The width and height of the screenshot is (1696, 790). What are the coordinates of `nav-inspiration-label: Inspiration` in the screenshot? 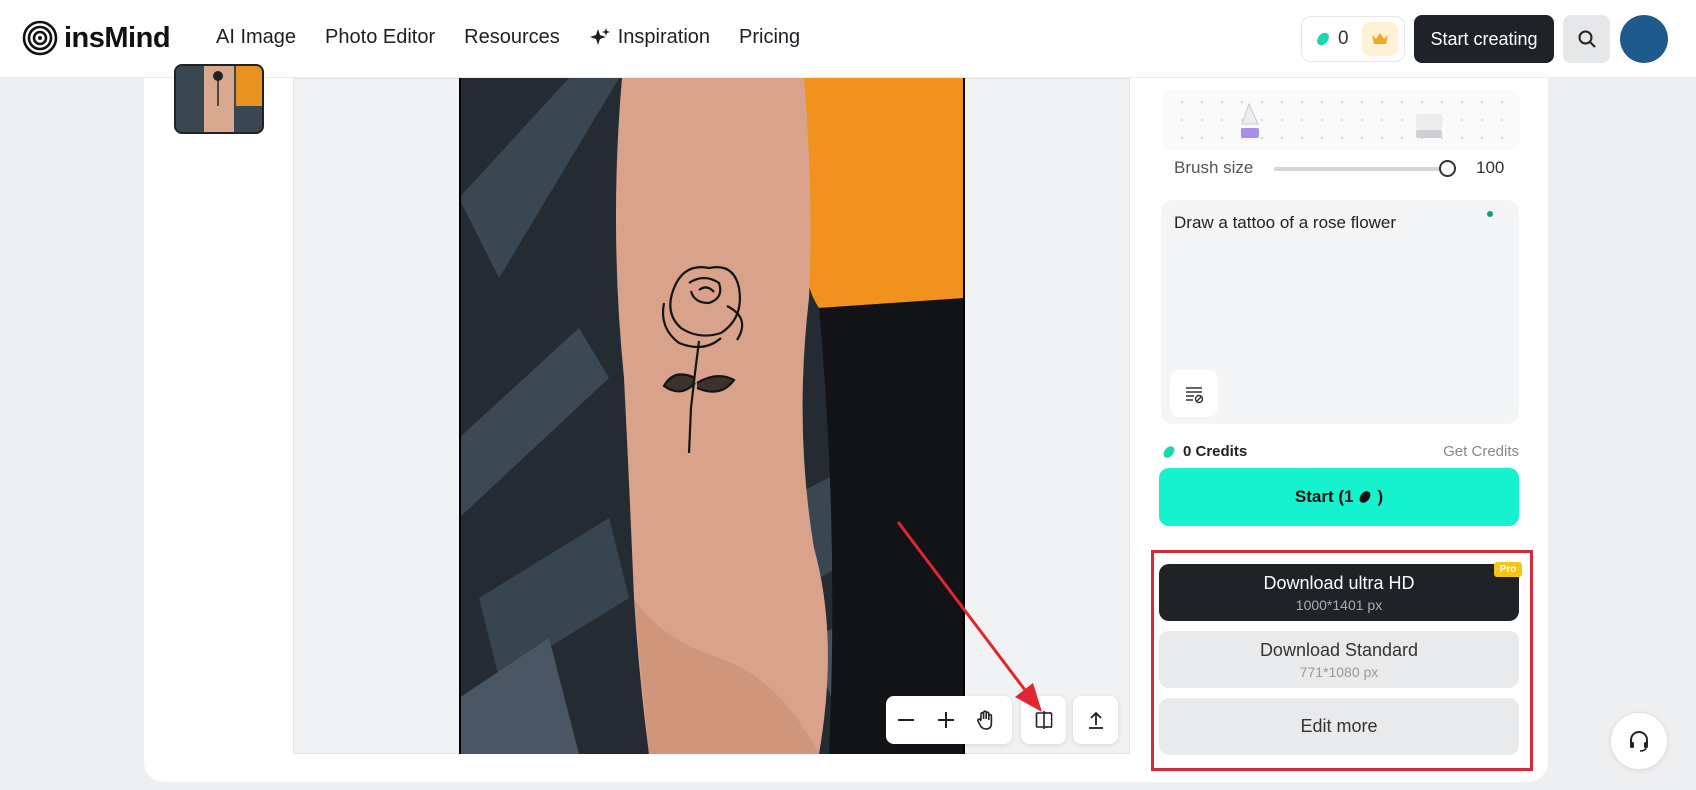 It's located at (664, 37).